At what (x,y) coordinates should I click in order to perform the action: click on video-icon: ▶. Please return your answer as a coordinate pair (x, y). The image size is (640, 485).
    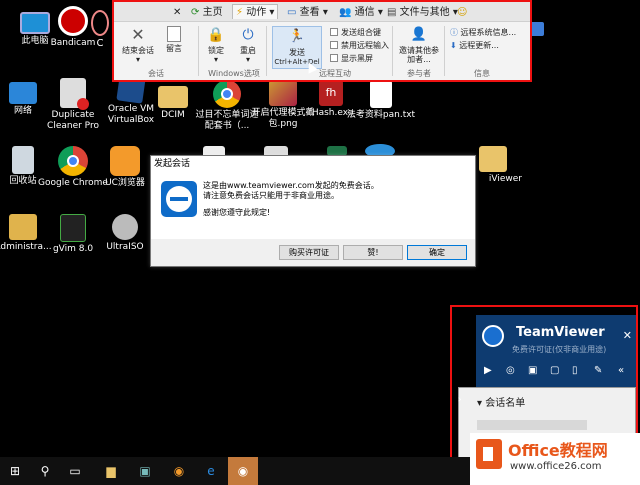
    Looking at the image, I should click on (488, 370).